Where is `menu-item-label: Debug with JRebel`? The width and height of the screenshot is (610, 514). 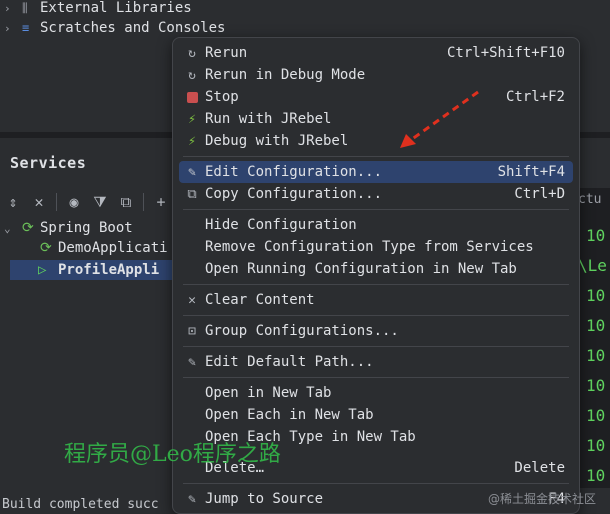 menu-item-label: Debug with JRebel is located at coordinates (277, 141).